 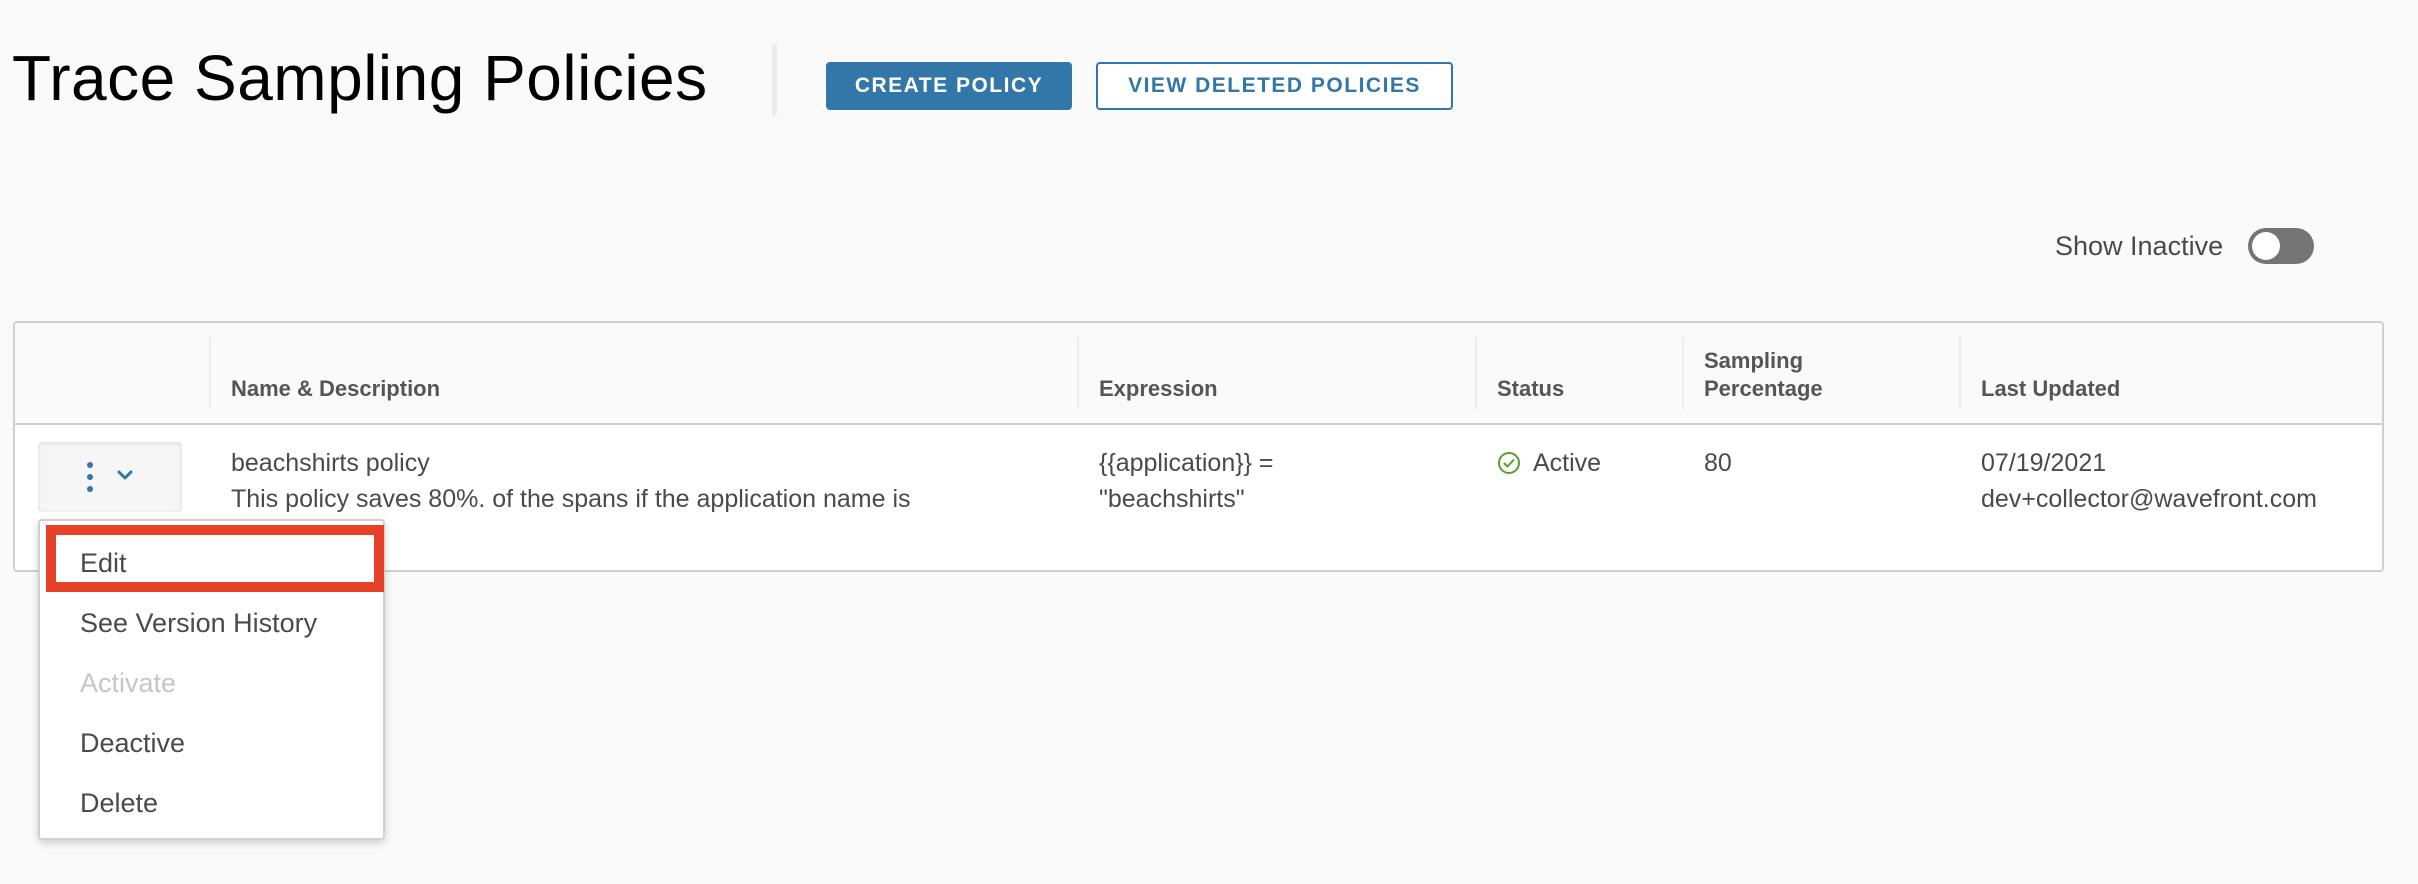 I want to click on page-title: Trace Sampling Policies, so click(x=360, y=78).